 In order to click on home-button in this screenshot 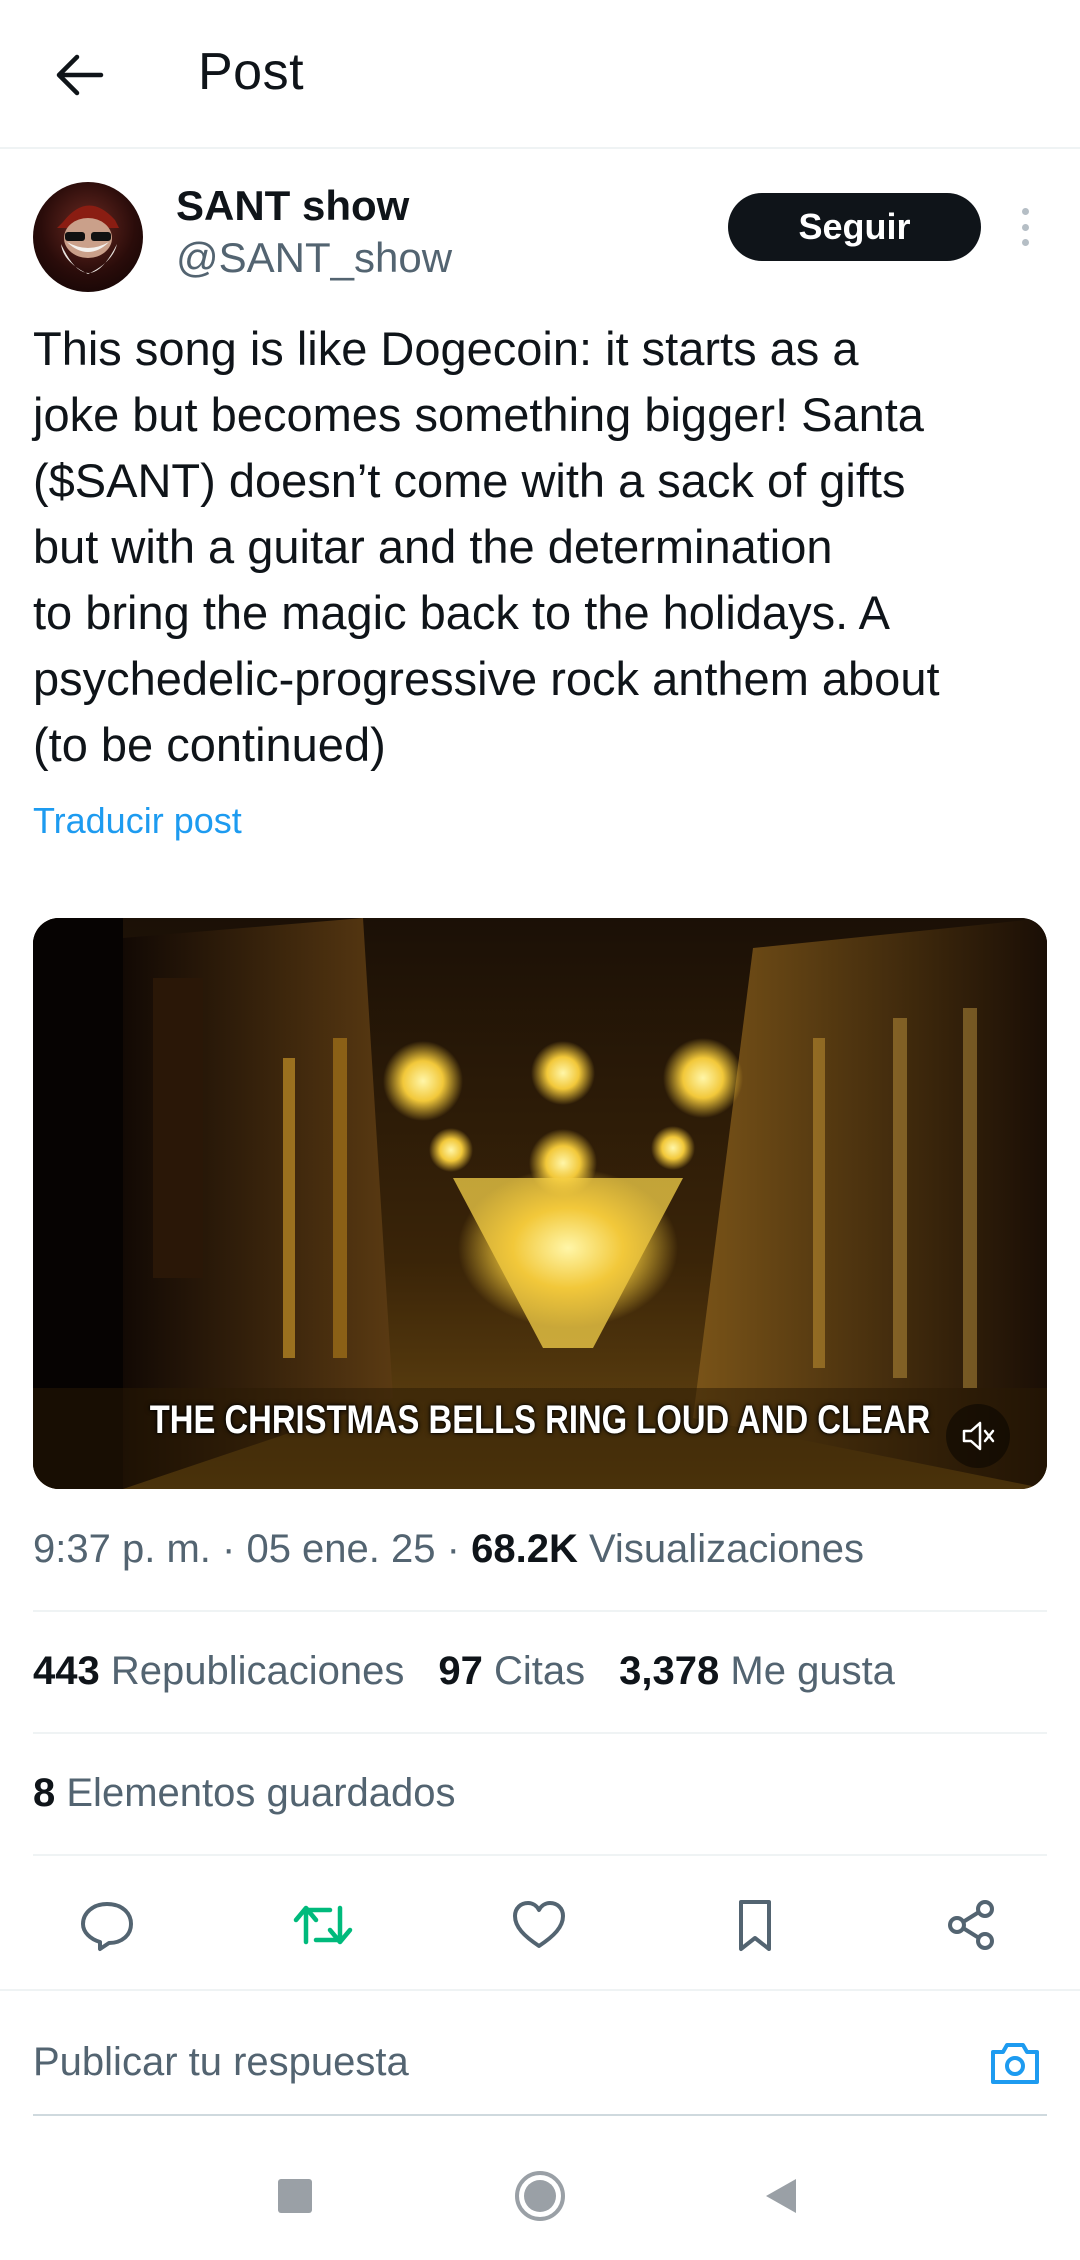, I will do `click(540, 2196)`.